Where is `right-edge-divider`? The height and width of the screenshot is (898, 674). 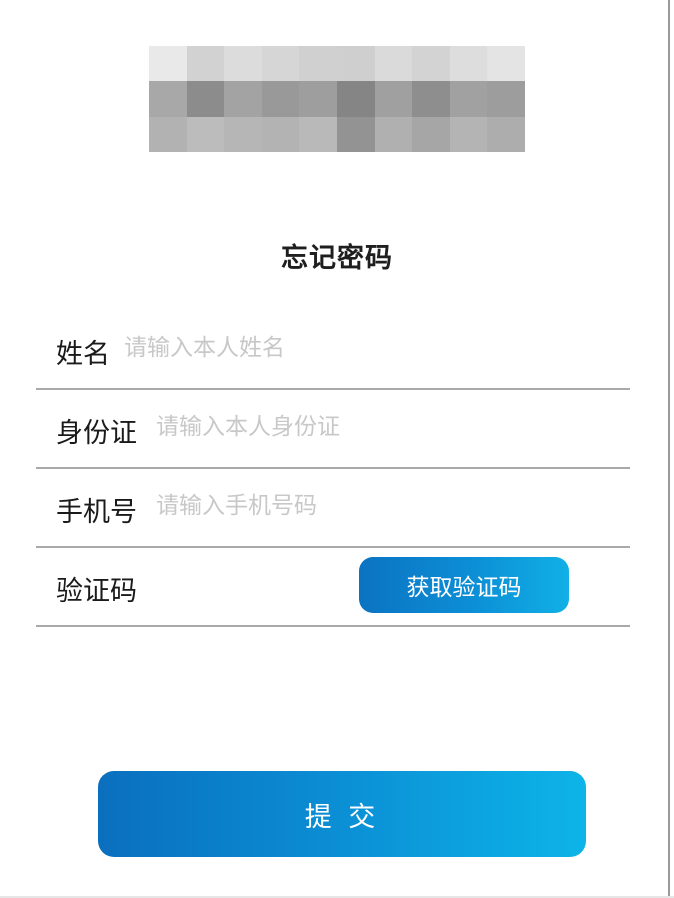
right-edge-divider is located at coordinates (669, 449).